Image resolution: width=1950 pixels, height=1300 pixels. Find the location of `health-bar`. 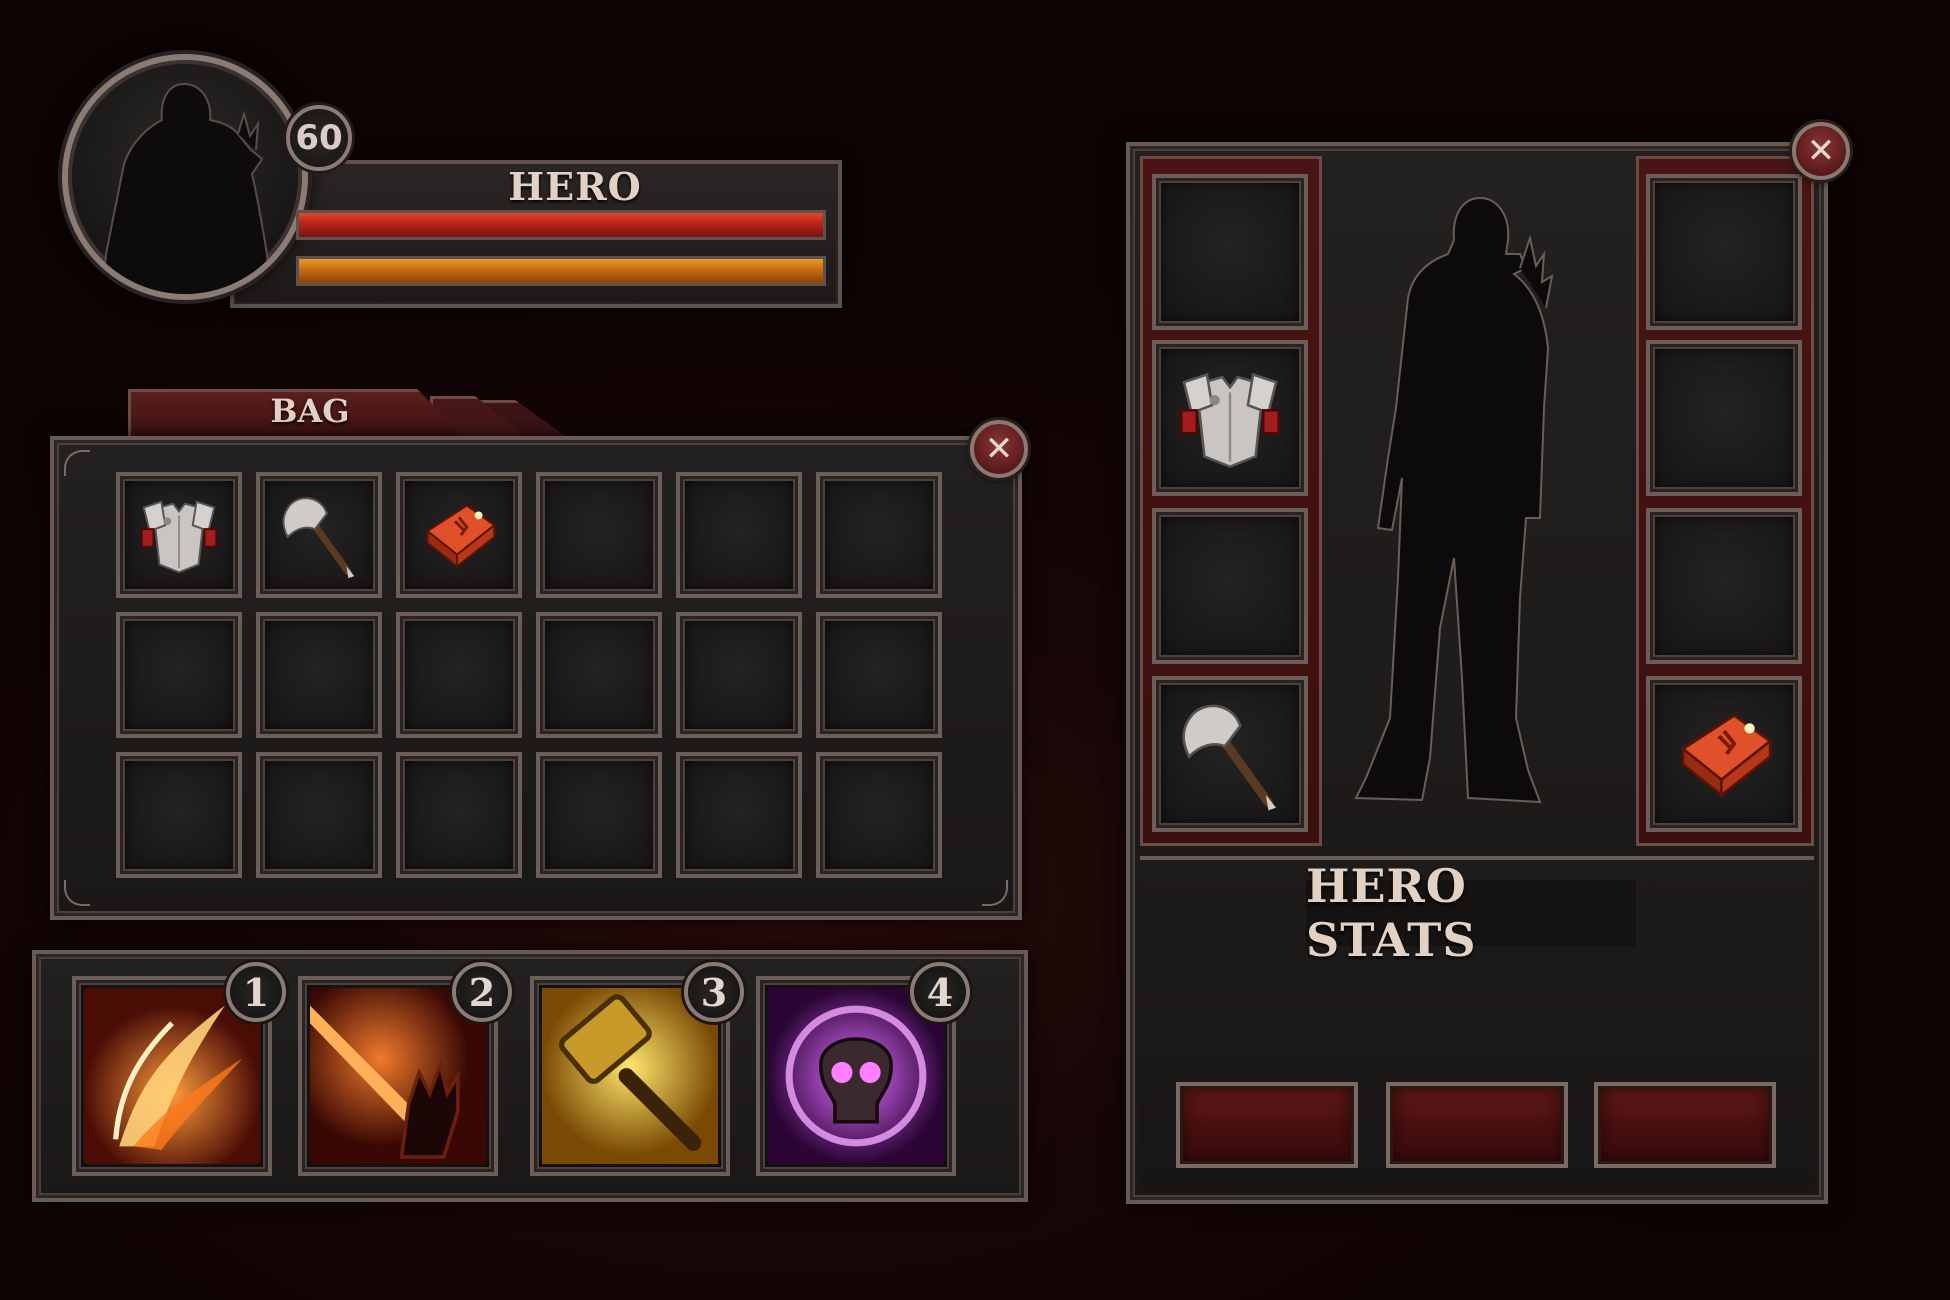

health-bar is located at coordinates (561, 225).